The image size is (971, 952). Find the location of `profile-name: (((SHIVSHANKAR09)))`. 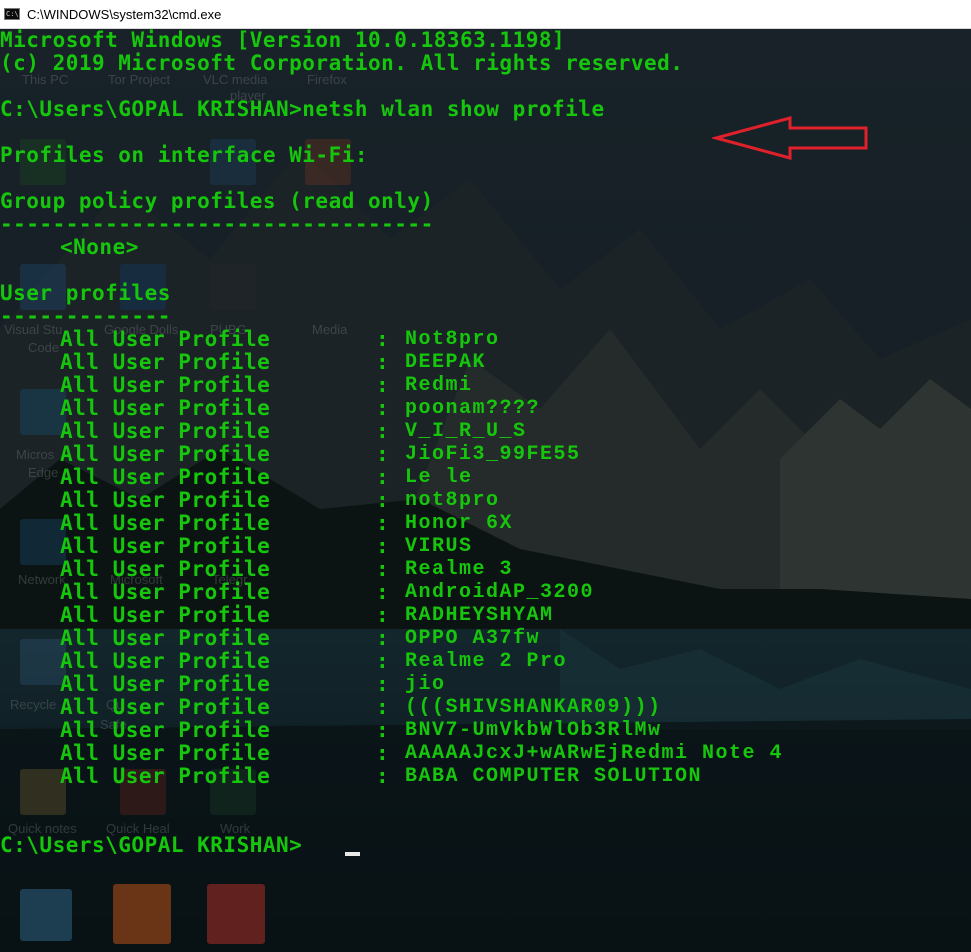

profile-name: (((SHIVSHANKAR09))) is located at coordinates (533, 707).